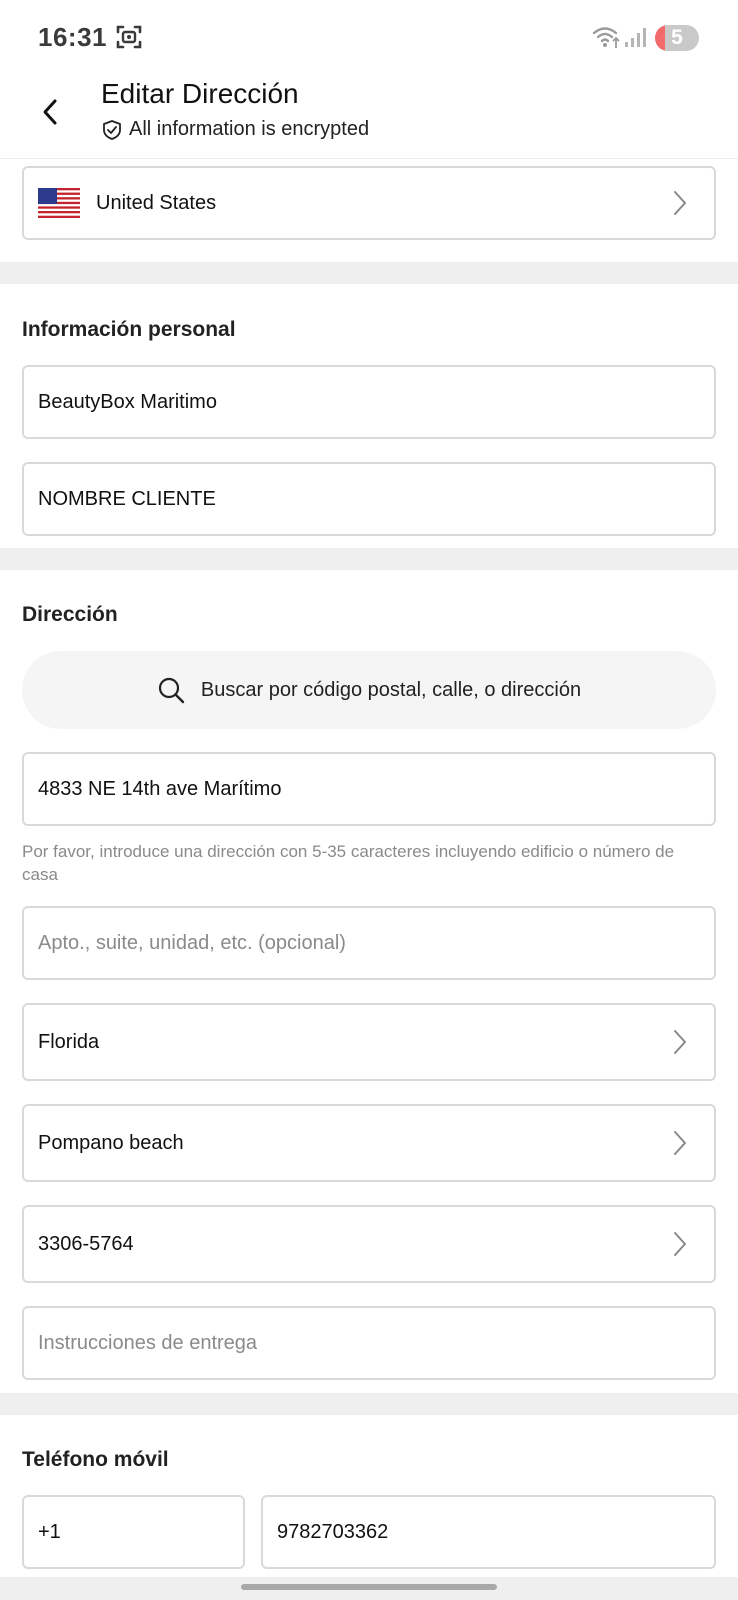 This screenshot has width=738, height=1600. Describe the element at coordinates (635, 37) in the screenshot. I see `signal-icon` at that location.